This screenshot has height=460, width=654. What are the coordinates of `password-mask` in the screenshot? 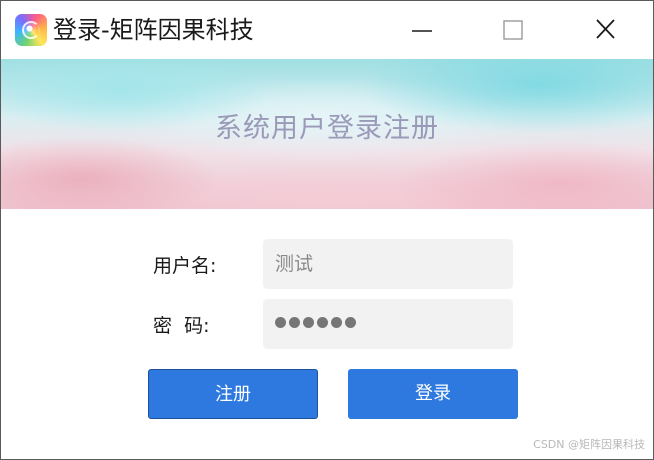 It's located at (317, 324).